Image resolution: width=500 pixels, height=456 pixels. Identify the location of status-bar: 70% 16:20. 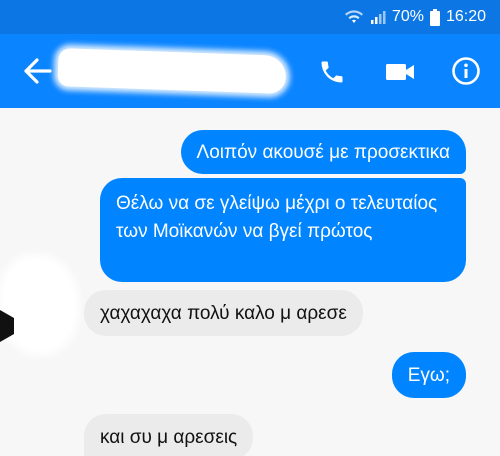
(250, 17).